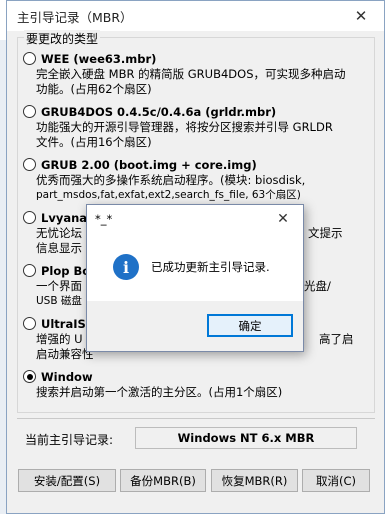 The height and width of the screenshot is (514, 385). Describe the element at coordinates (94, 89) in the screenshot. I see `option-description: 功能。(占用62个扇区)` at that location.